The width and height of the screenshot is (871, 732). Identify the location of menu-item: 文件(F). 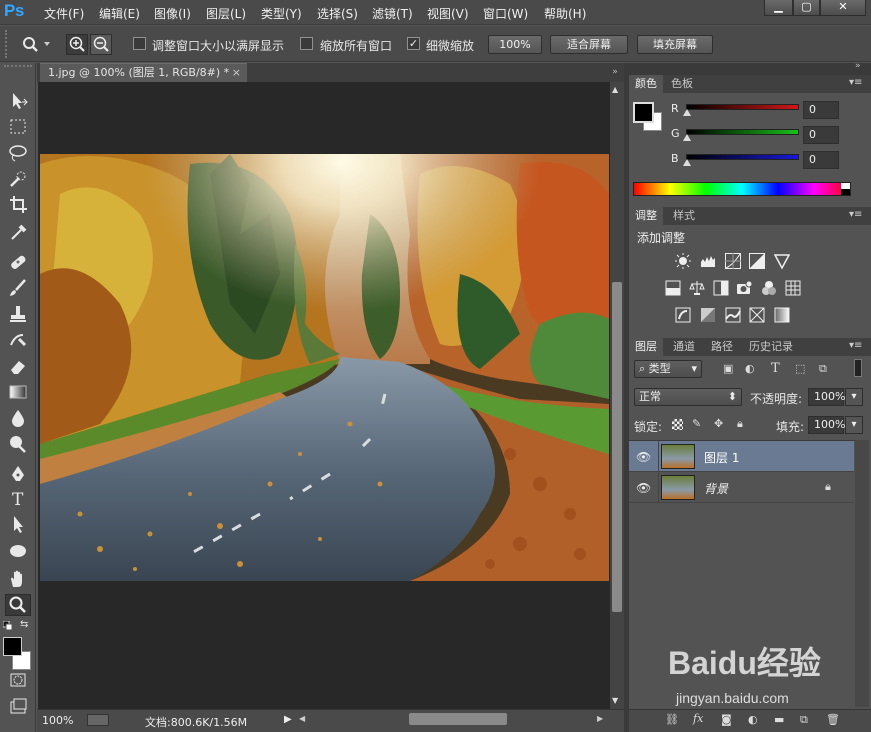
(64, 13).